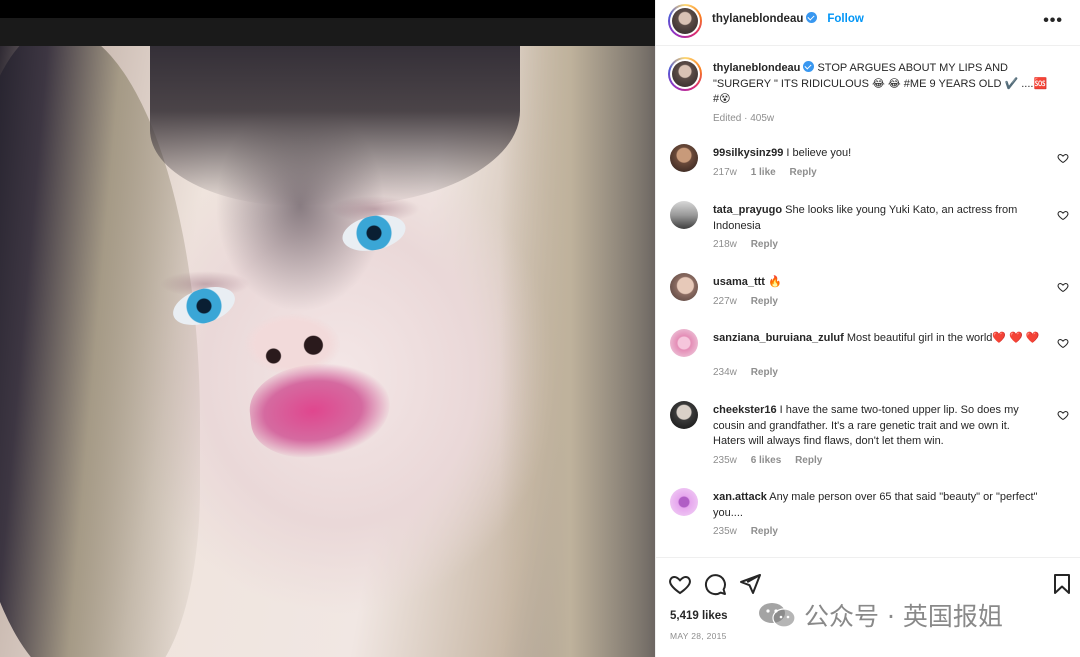 The width and height of the screenshot is (1080, 657). I want to click on comment-body: 🔥, so click(775, 282).